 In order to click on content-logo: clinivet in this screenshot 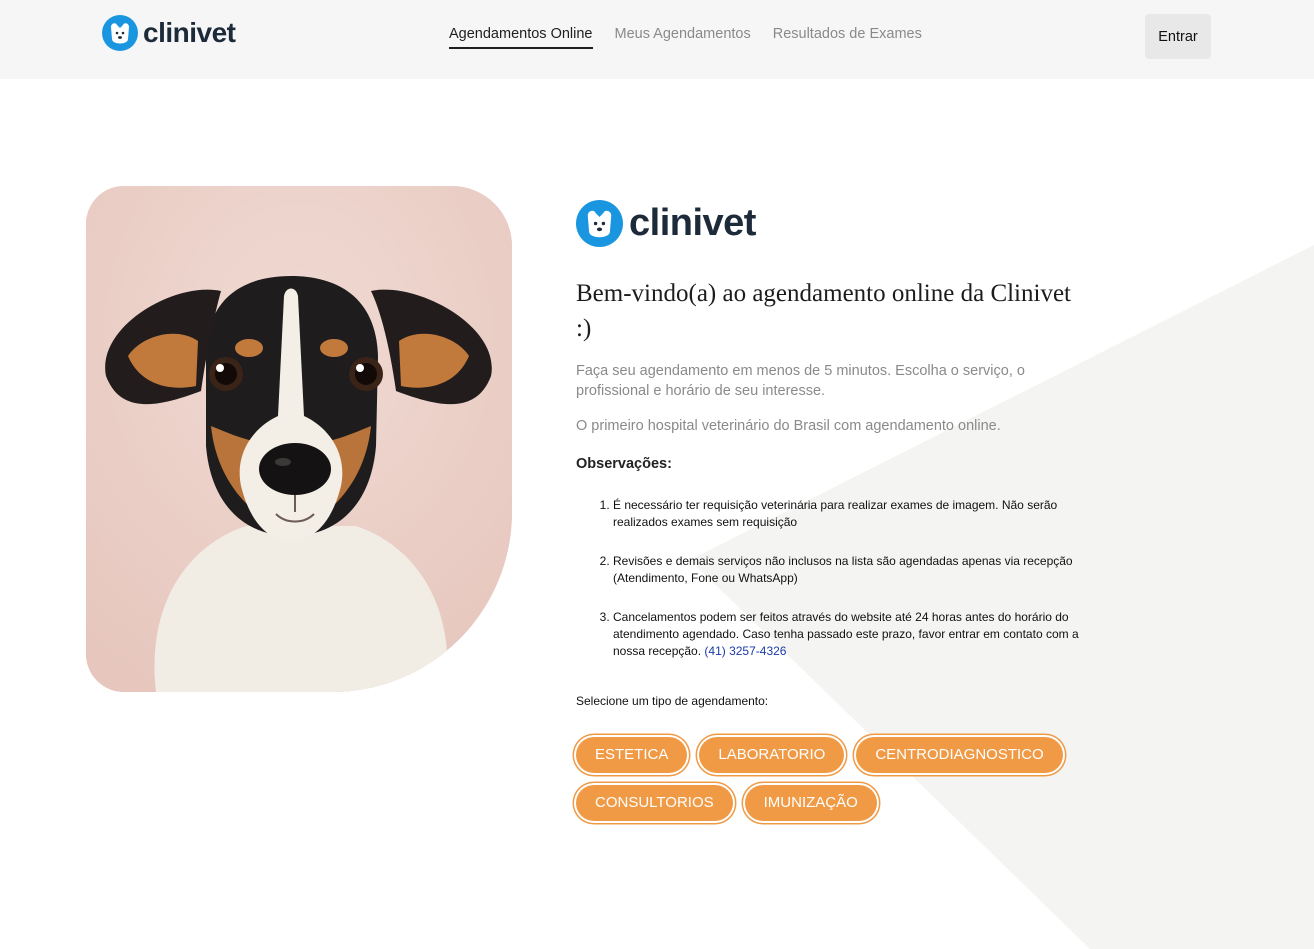, I will do `click(666, 223)`.